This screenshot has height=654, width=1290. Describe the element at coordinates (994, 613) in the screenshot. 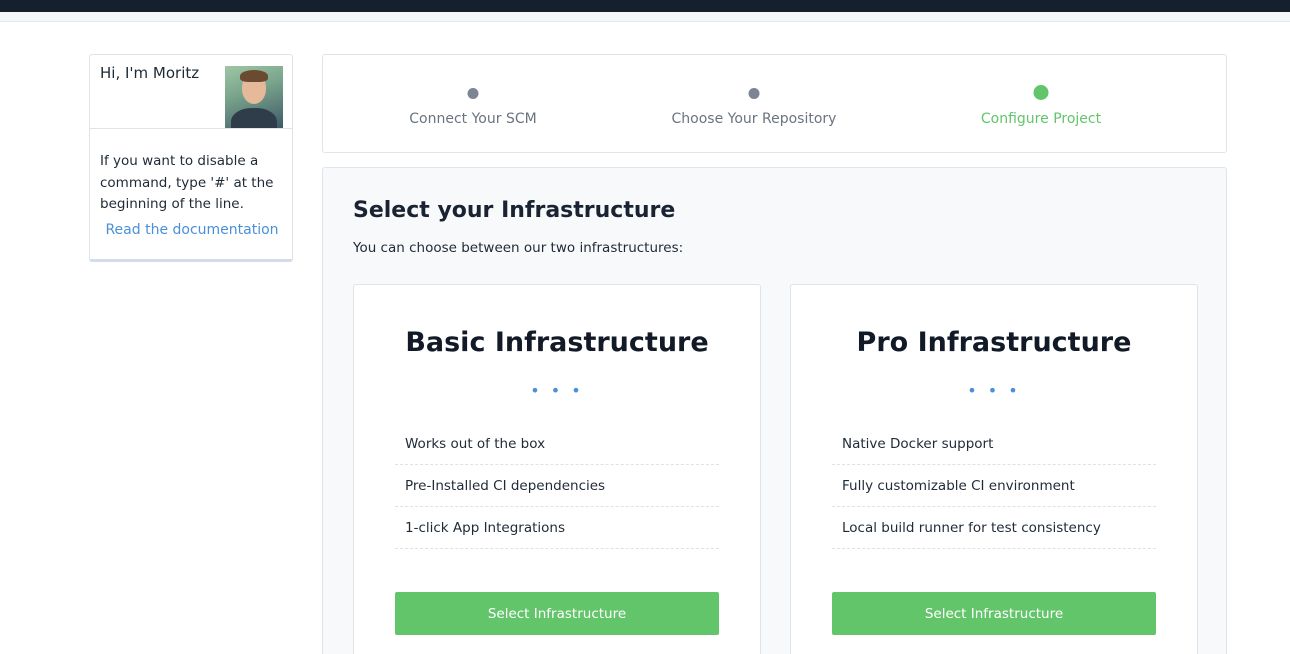

I see `select-pro-infrastructure-button: Select Infrastructure` at that location.